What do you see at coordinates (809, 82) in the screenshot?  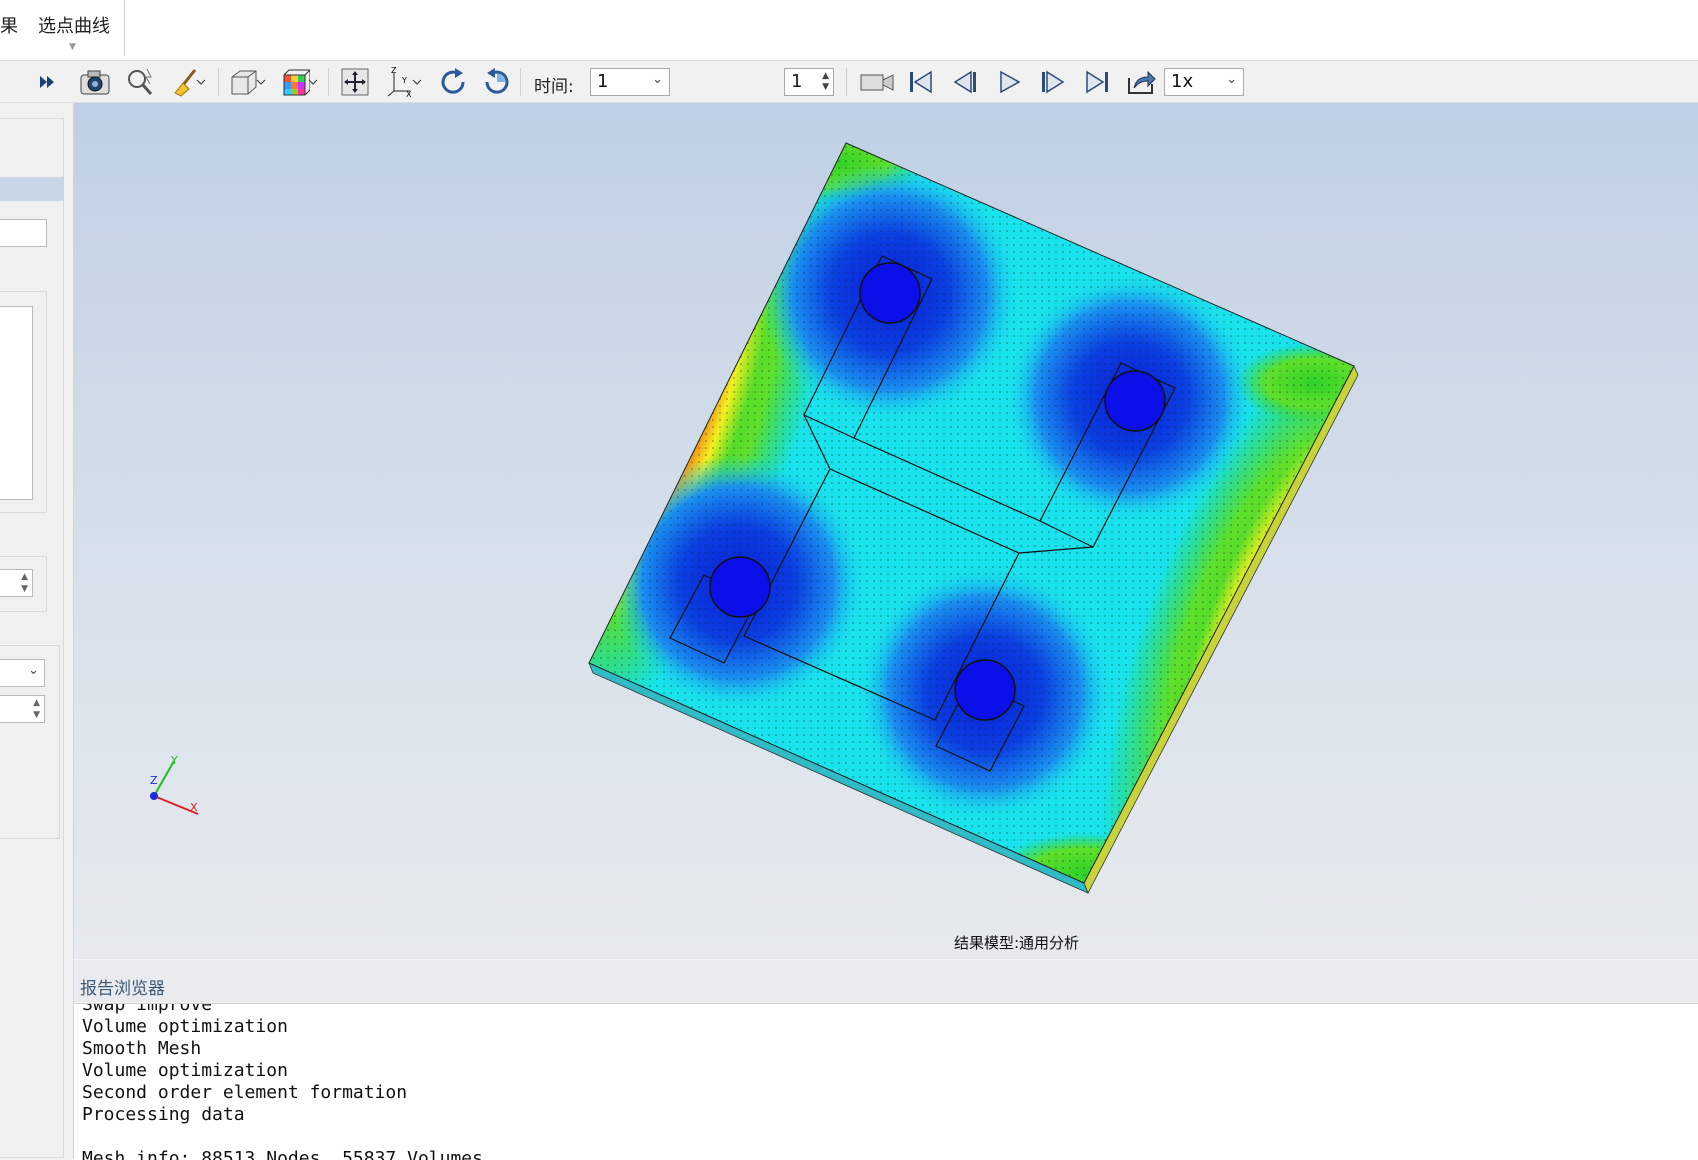 I see `step-spinner: 1 ▲ ▼` at bounding box center [809, 82].